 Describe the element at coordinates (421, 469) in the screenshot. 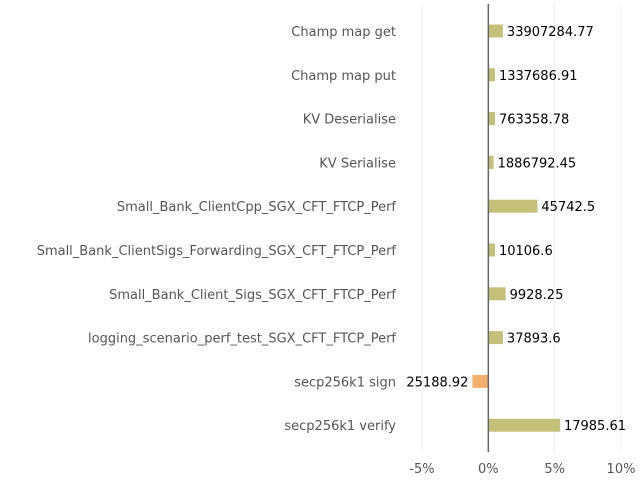

I see `x-tick-label-0: -5%` at that location.